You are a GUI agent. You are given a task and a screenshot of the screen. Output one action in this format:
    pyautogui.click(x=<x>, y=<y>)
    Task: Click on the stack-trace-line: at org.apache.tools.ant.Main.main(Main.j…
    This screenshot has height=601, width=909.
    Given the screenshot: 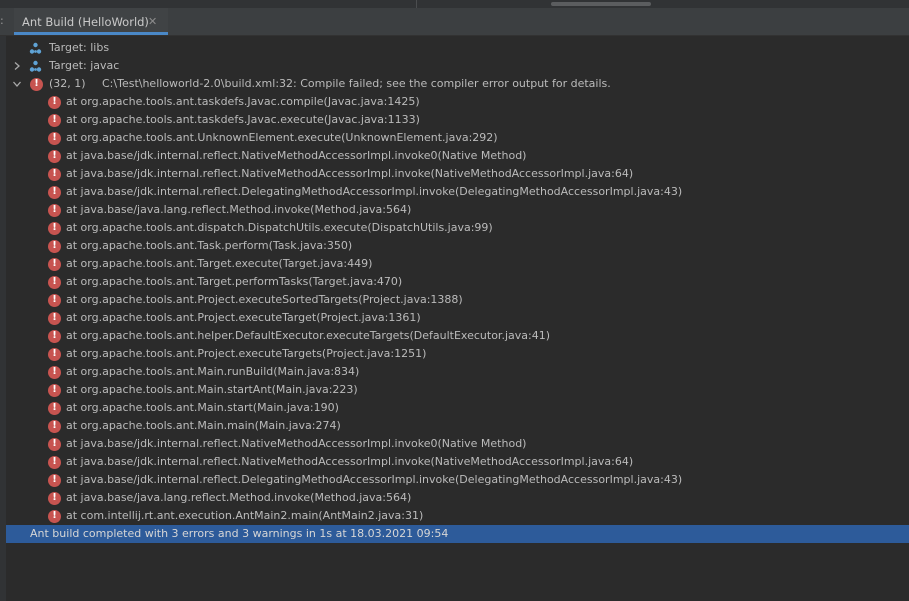 What is the action you would take?
    pyautogui.click(x=203, y=425)
    